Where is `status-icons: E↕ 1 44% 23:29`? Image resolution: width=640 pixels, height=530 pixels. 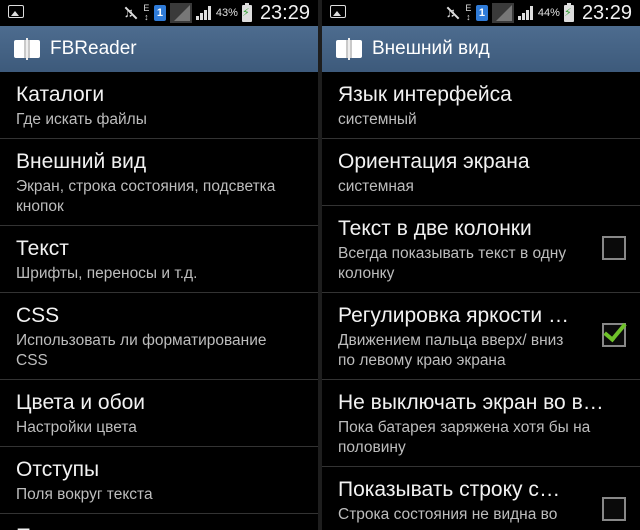 status-icons: E↕ 1 44% 23:29 is located at coordinates (538, 13).